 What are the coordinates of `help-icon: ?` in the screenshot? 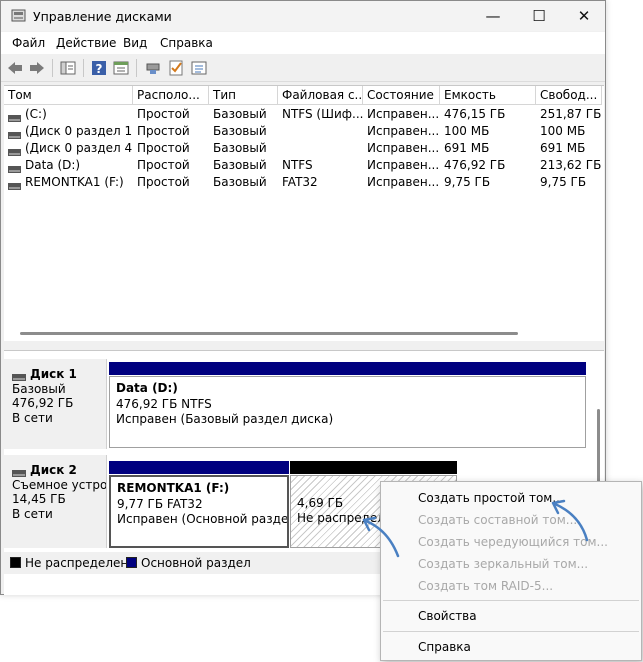 It's located at (99, 68).